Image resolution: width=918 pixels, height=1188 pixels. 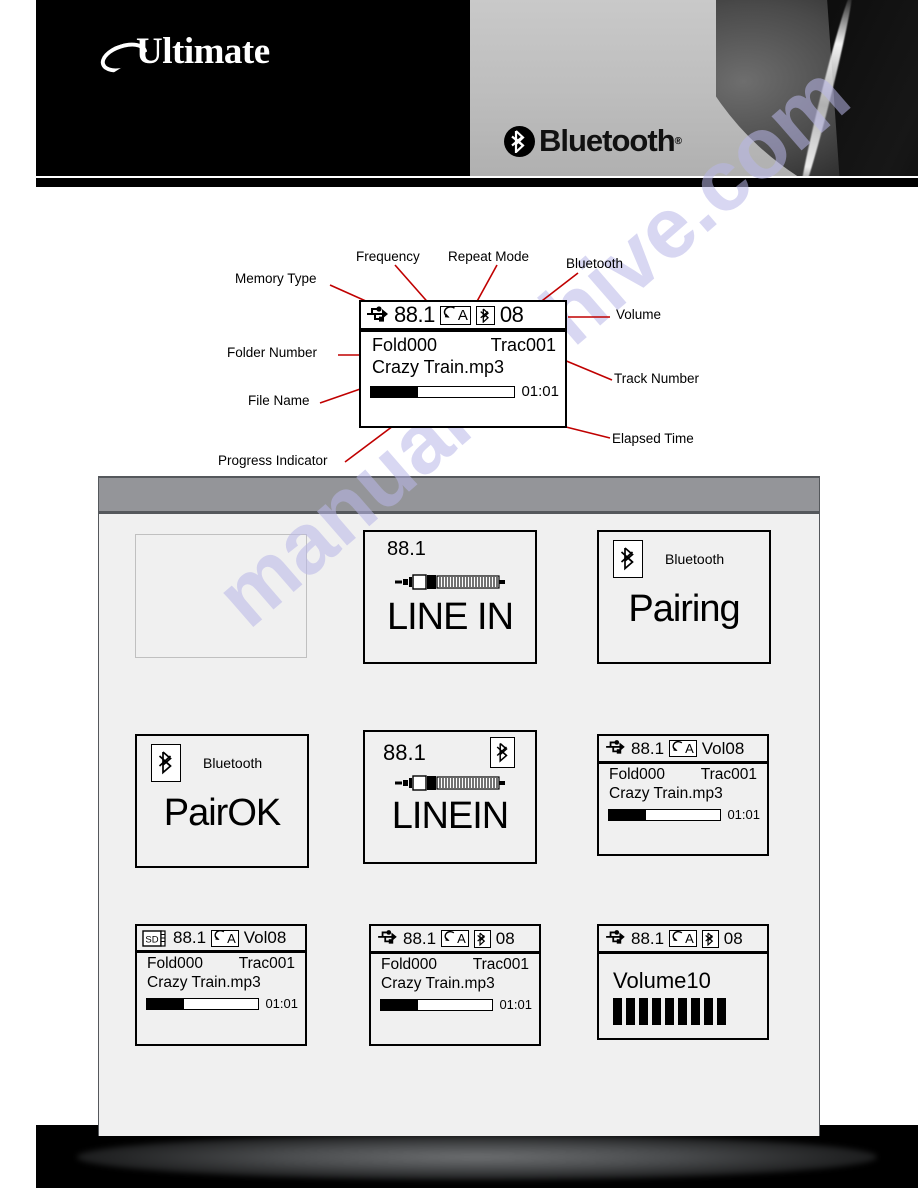 I want to click on status-label: Pairing, so click(x=684, y=609).